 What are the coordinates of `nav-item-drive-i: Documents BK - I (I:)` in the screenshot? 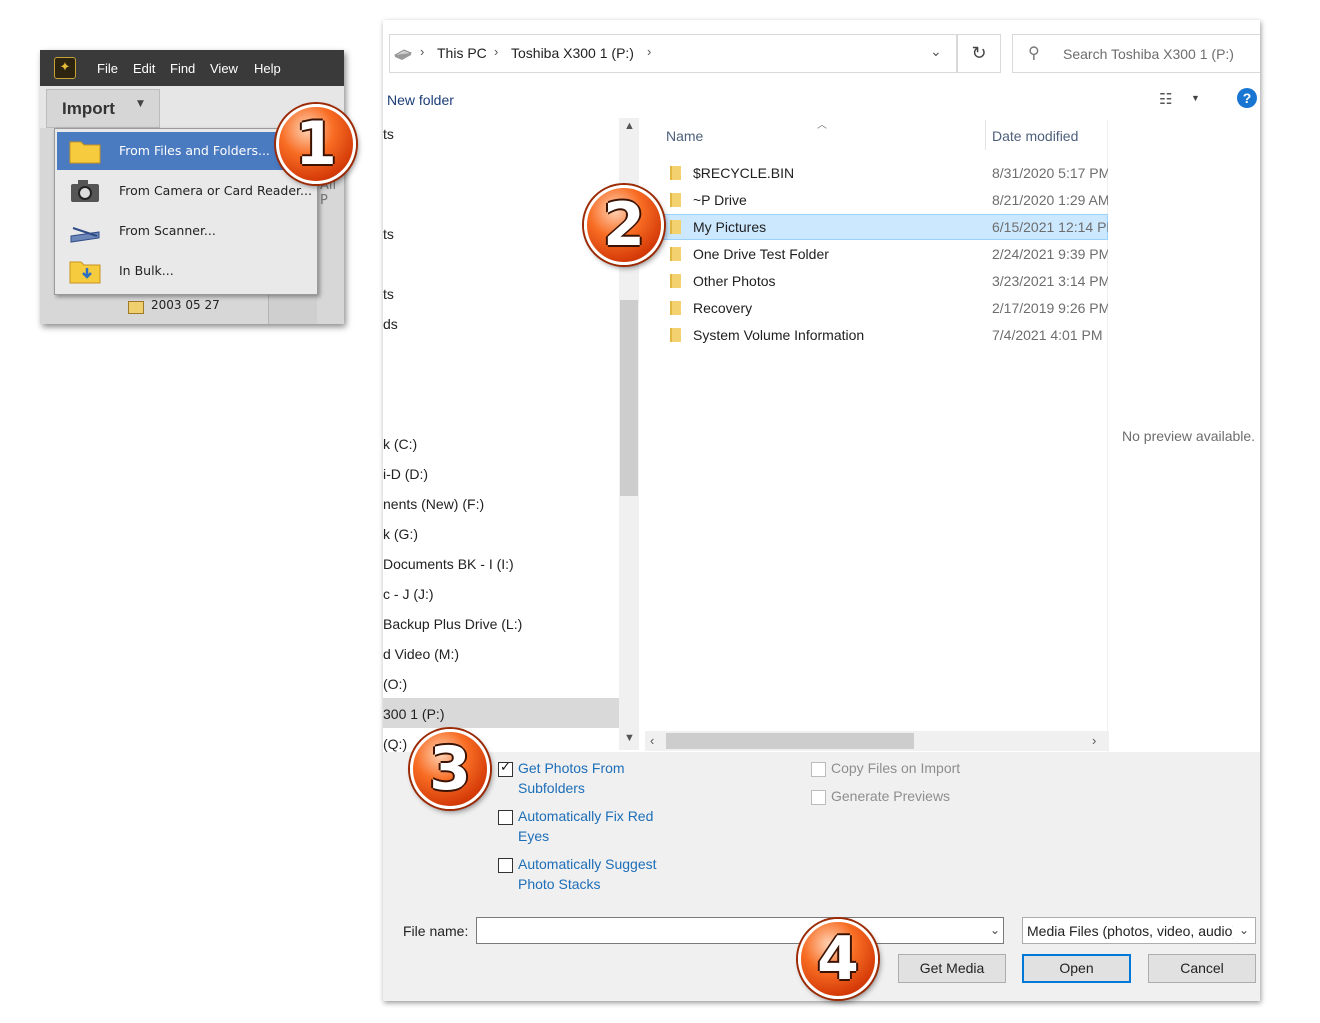 It's located at (448, 564).